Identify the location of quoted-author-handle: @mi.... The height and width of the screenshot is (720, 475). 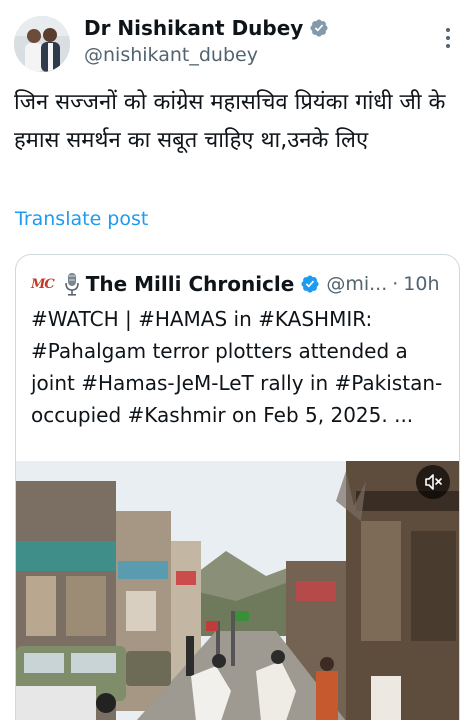
(356, 284).